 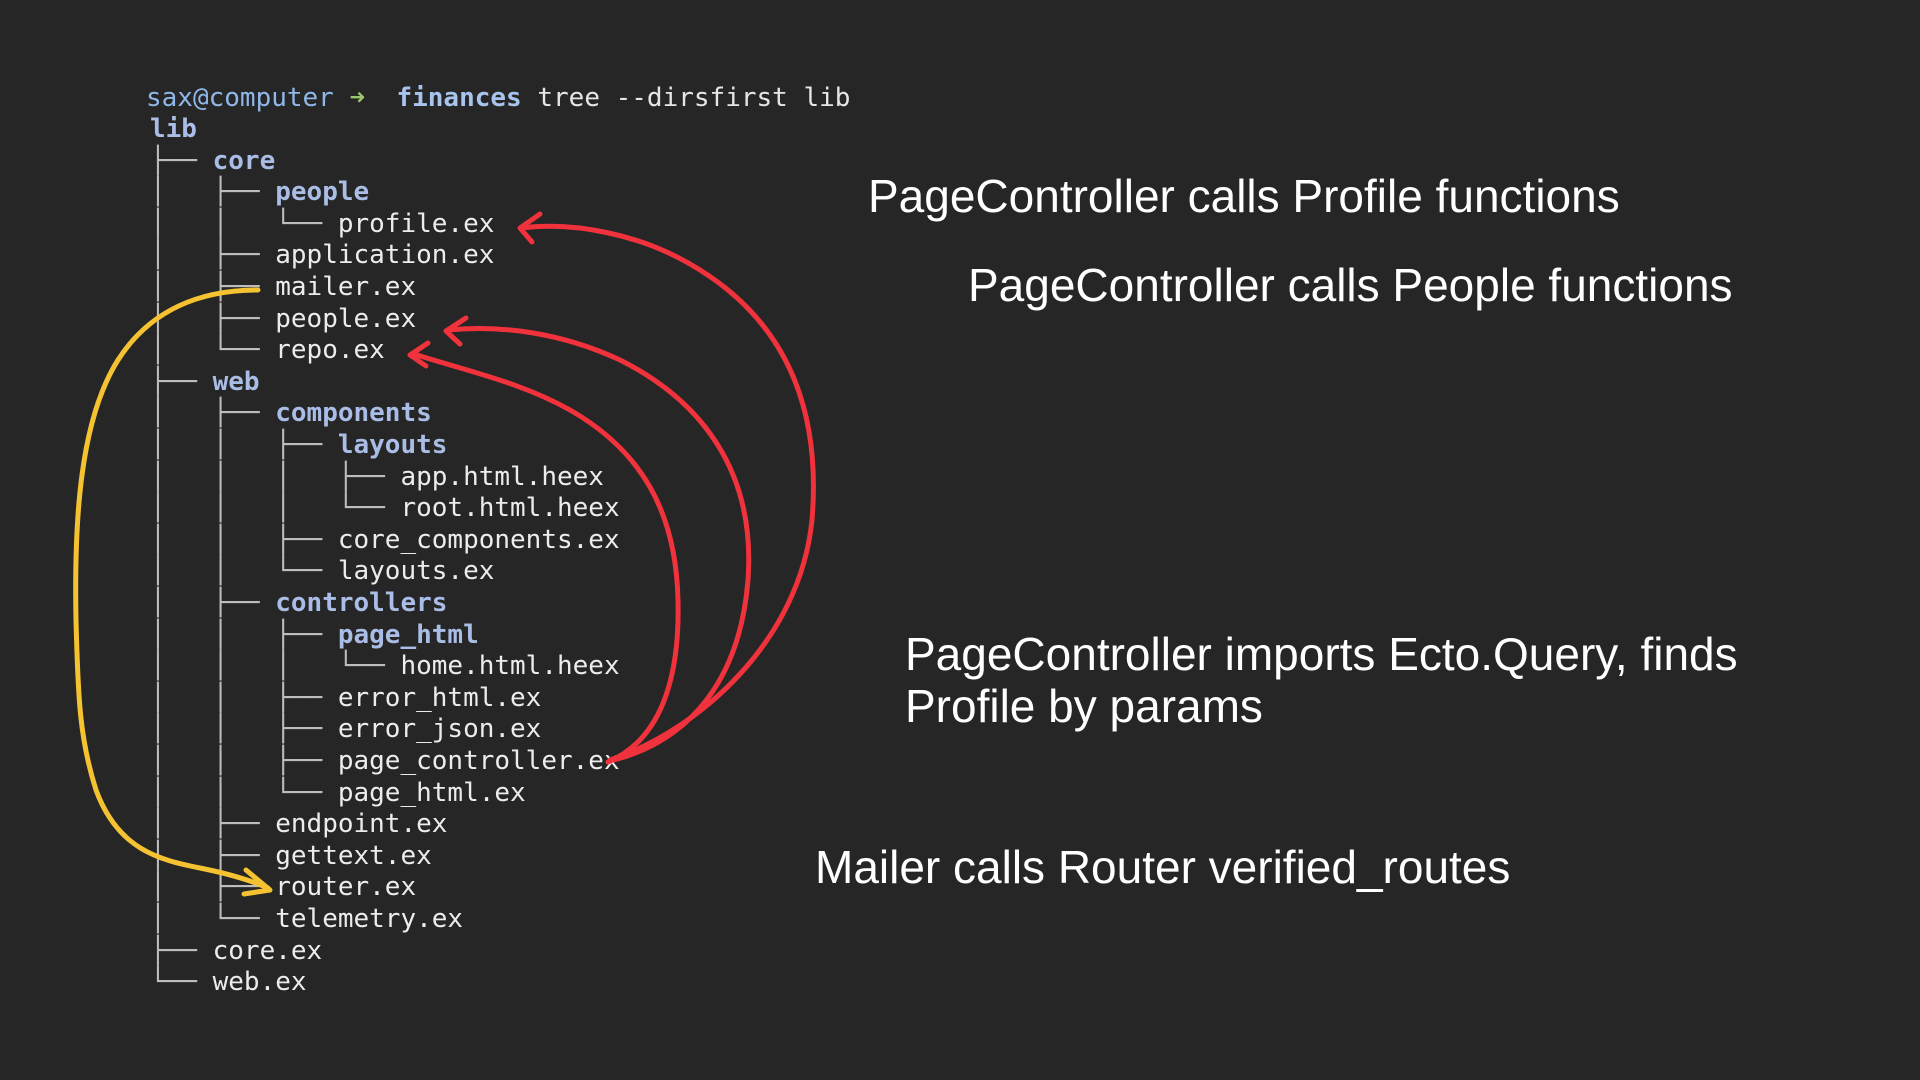 I want to click on tree-line: │ ├── endpoint.ex, so click(x=298, y=825).